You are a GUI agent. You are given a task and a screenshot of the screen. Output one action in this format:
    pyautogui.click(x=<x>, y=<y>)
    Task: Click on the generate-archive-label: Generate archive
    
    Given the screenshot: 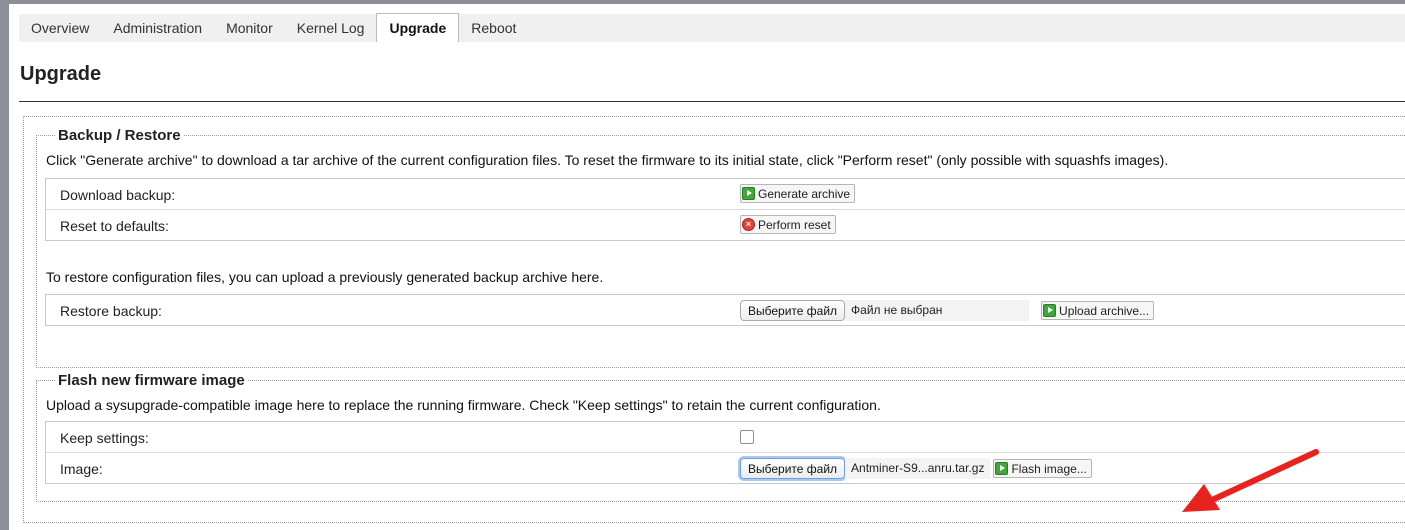 What is the action you would take?
    pyautogui.click(x=804, y=193)
    